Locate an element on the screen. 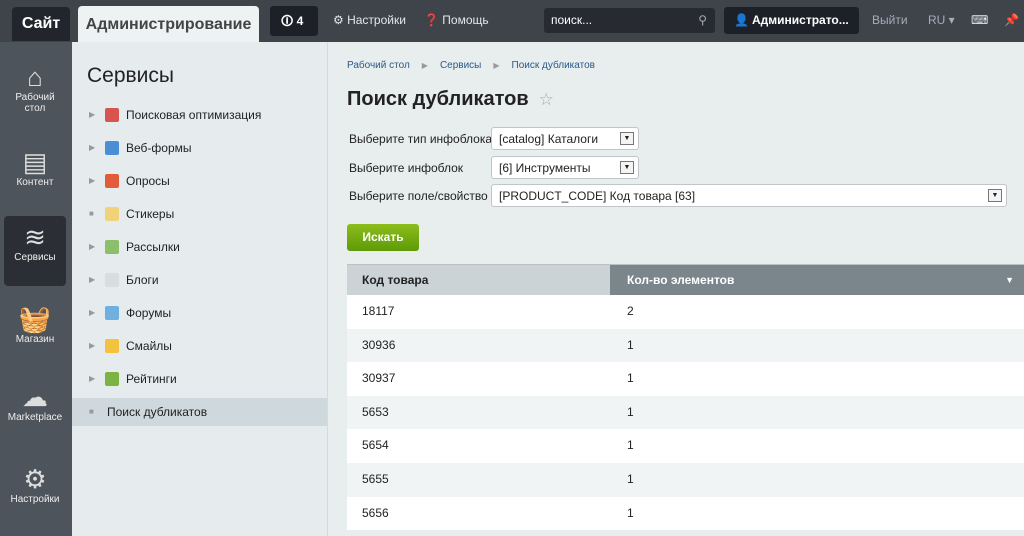  breadcrumb-current: Поиск дубликатов is located at coordinates (553, 65).